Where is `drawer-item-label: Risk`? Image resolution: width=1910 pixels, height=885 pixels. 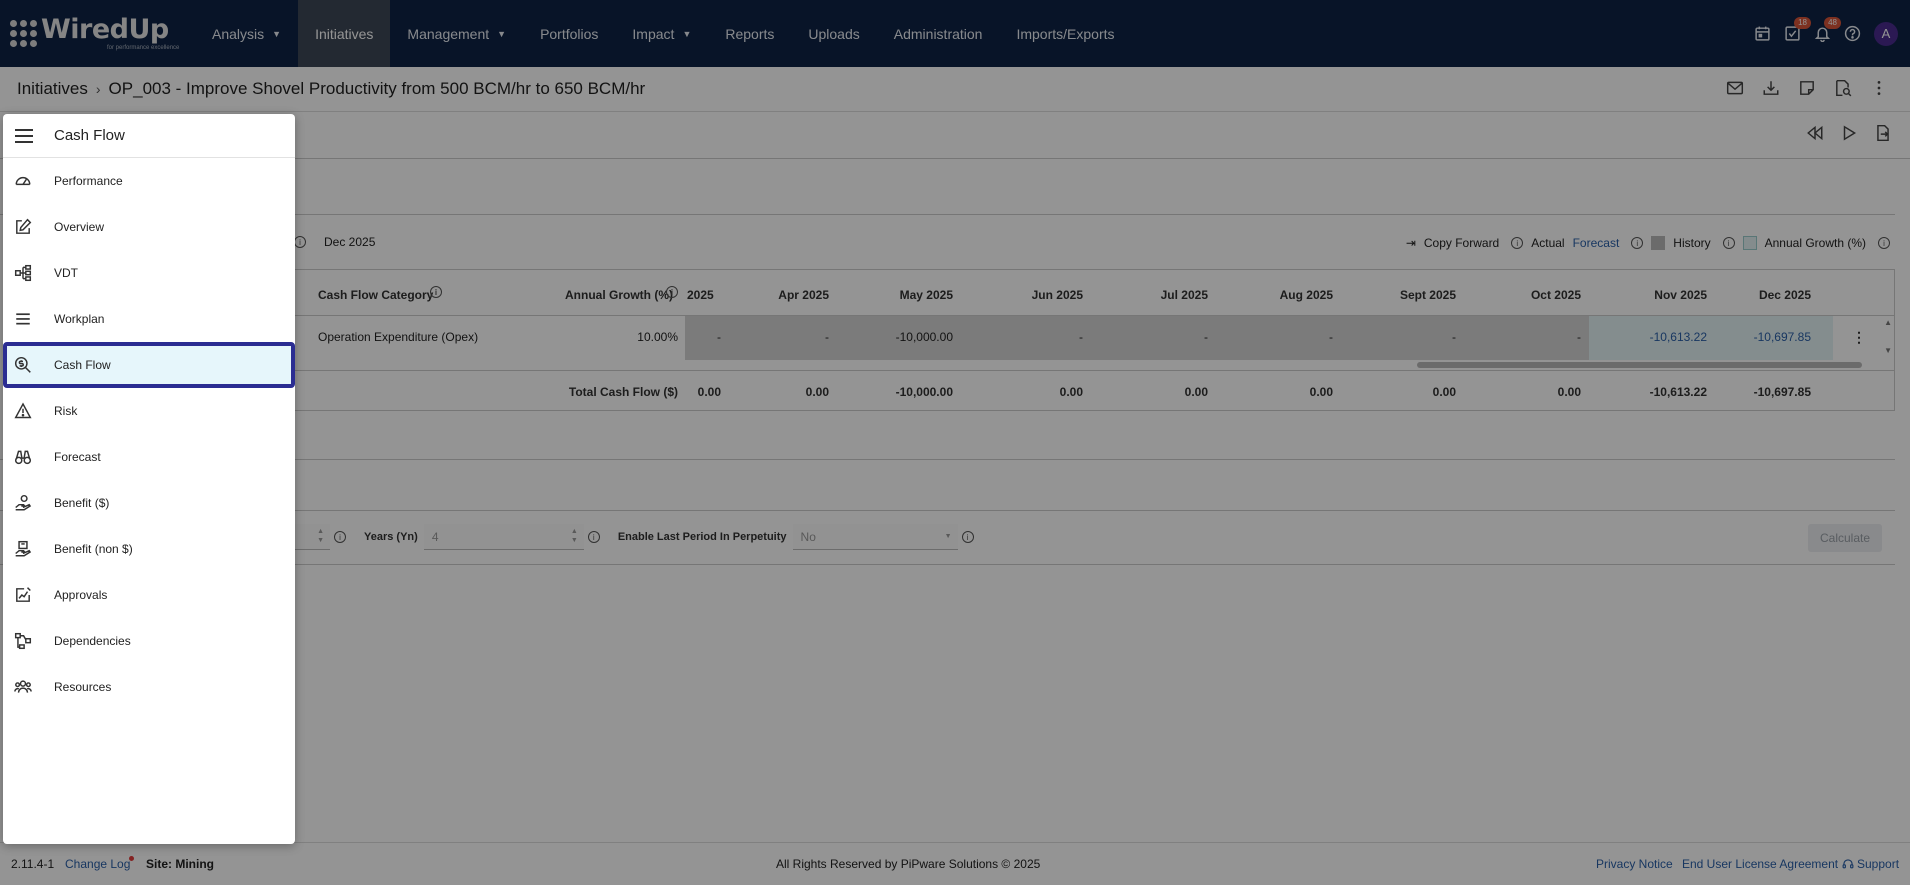 drawer-item-label: Risk is located at coordinates (66, 411).